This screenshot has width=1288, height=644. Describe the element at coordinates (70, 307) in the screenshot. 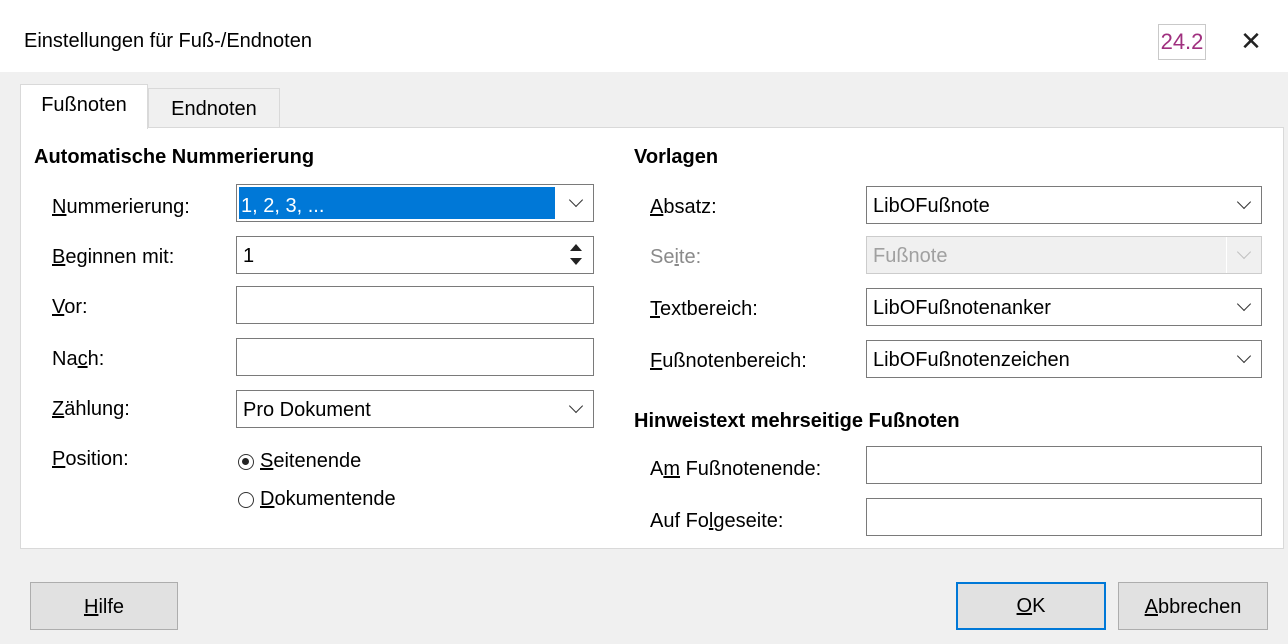

I see `vor-label: Vor:` at that location.